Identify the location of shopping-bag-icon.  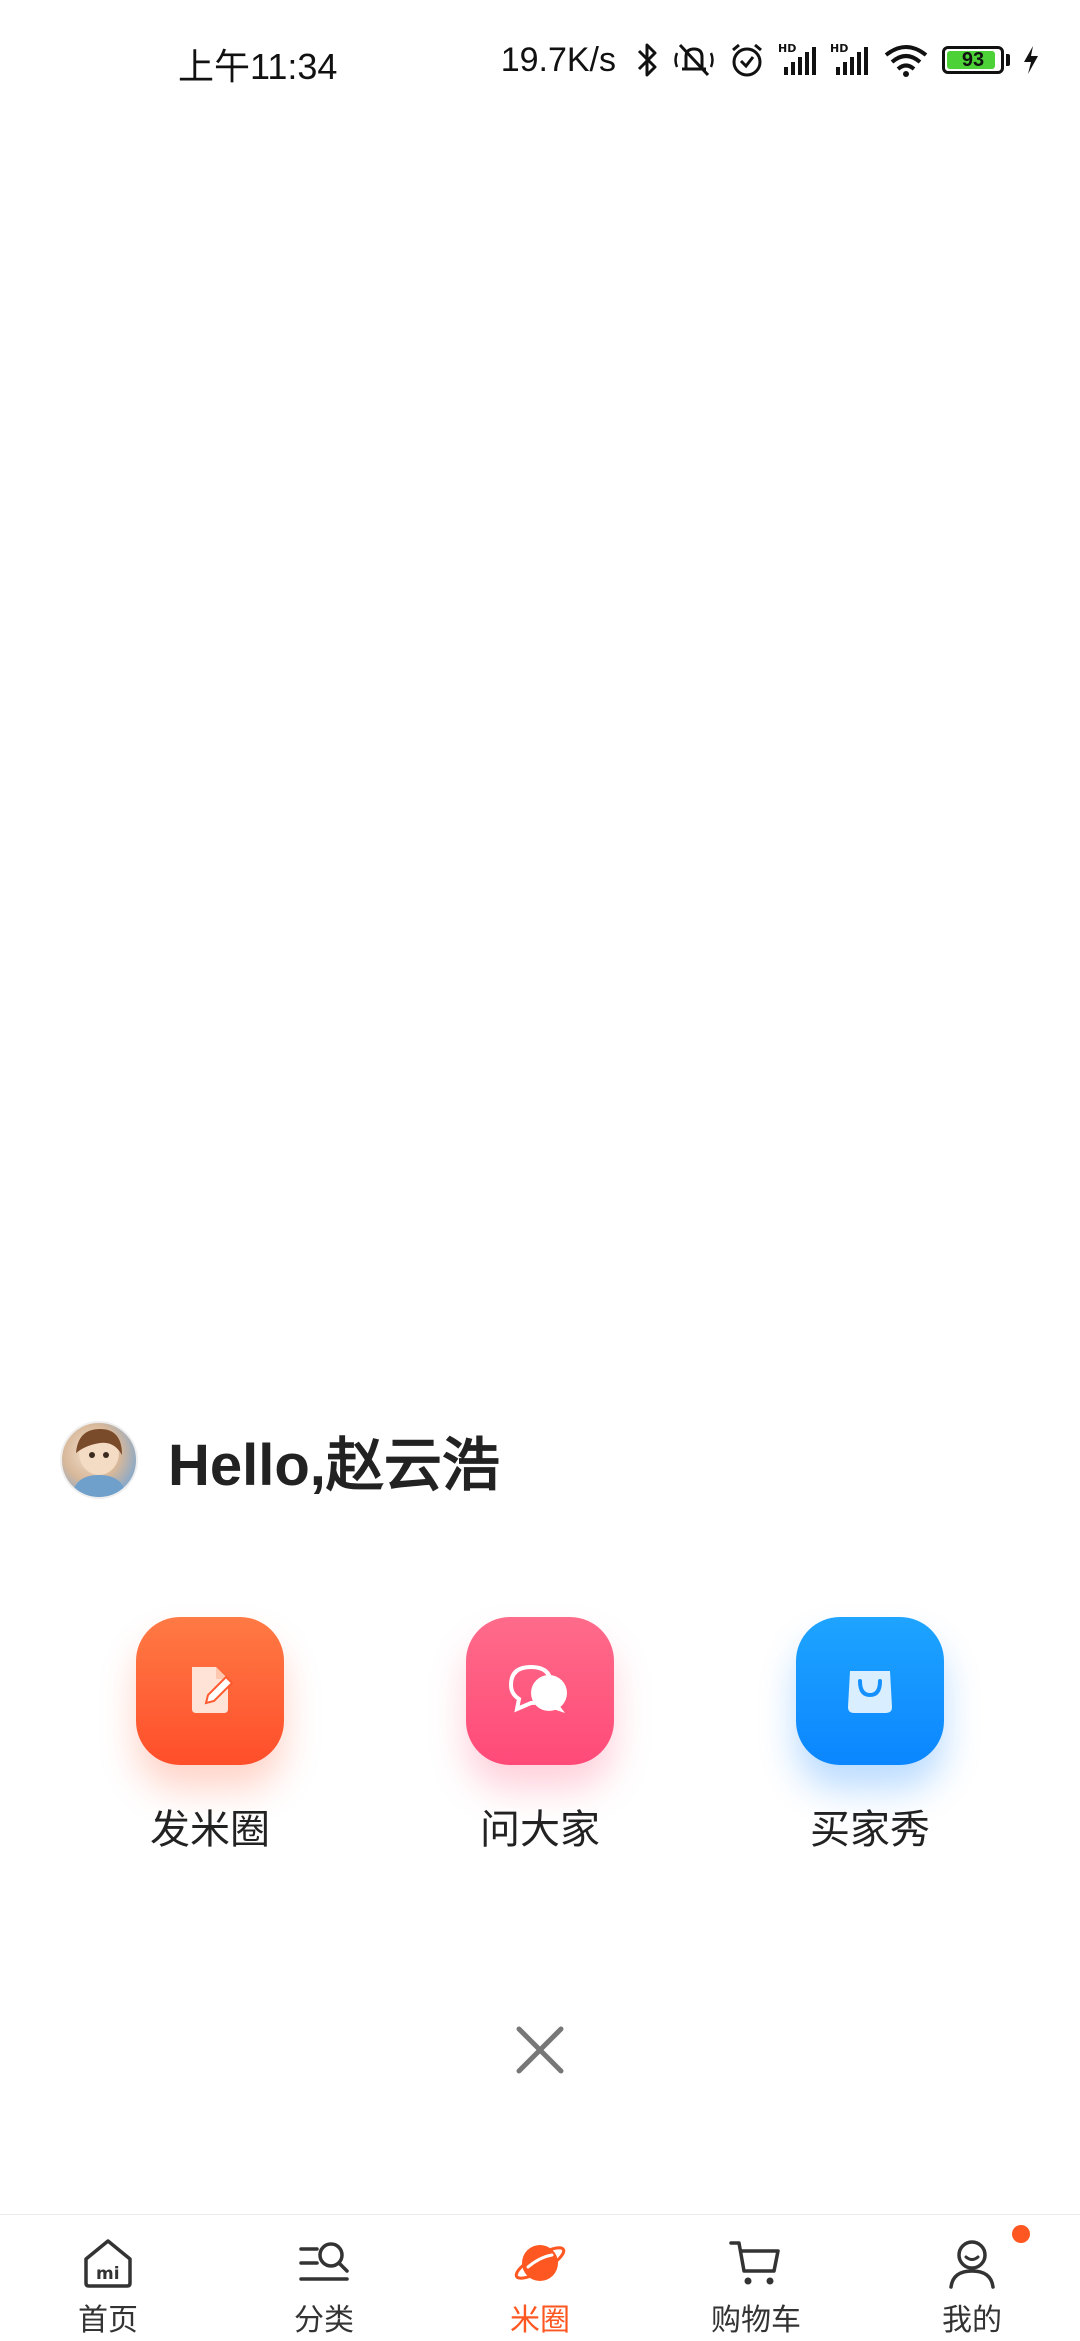
(870, 1691).